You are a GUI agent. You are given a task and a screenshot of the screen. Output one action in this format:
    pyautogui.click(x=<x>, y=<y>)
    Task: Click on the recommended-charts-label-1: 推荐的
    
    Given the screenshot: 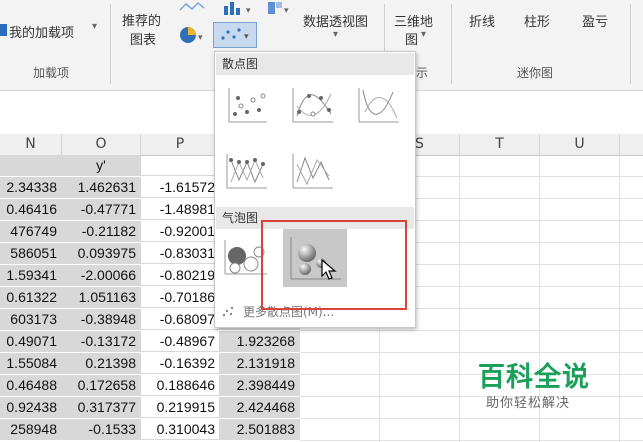 What is the action you would take?
    pyautogui.click(x=142, y=21)
    